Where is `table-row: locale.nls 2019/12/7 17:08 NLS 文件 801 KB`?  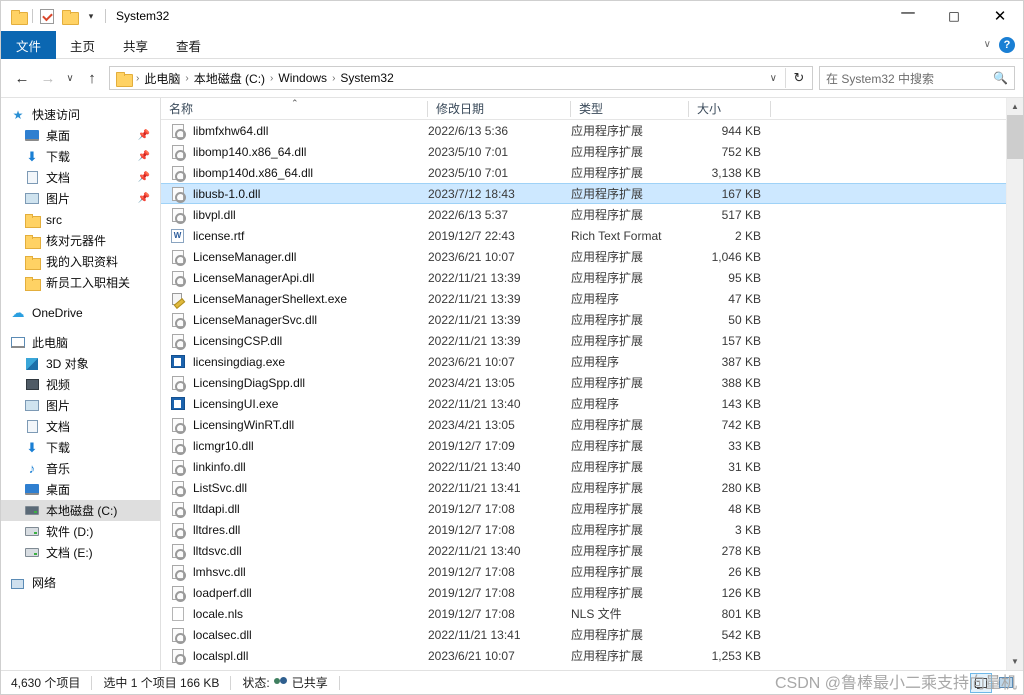
table-row: locale.nls 2019/12/7 17:08 NLS 文件 801 KB is located at coordinates (583, 613).